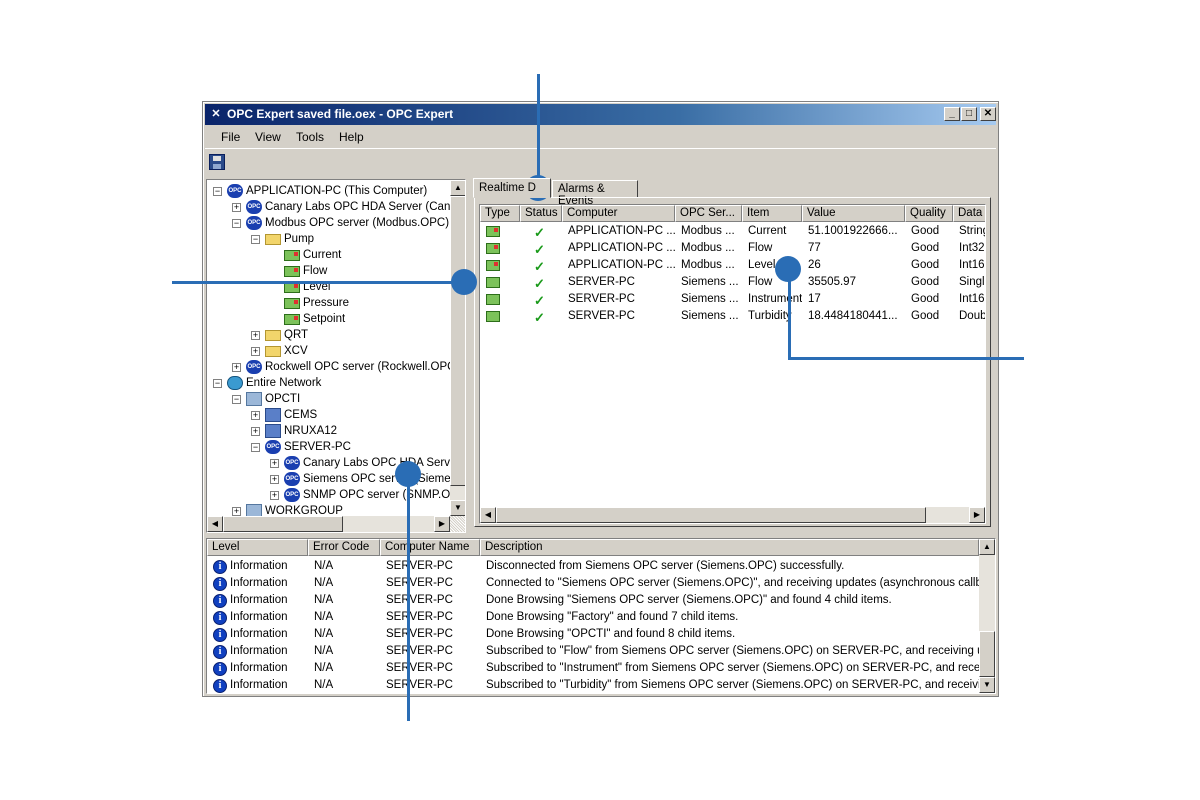 The image size is (1200, 800). What do you see at coordinates (512, 188) in the screenshot?
I see `tab-realtime-data: Realtime D` at bounding box center [512, 188].